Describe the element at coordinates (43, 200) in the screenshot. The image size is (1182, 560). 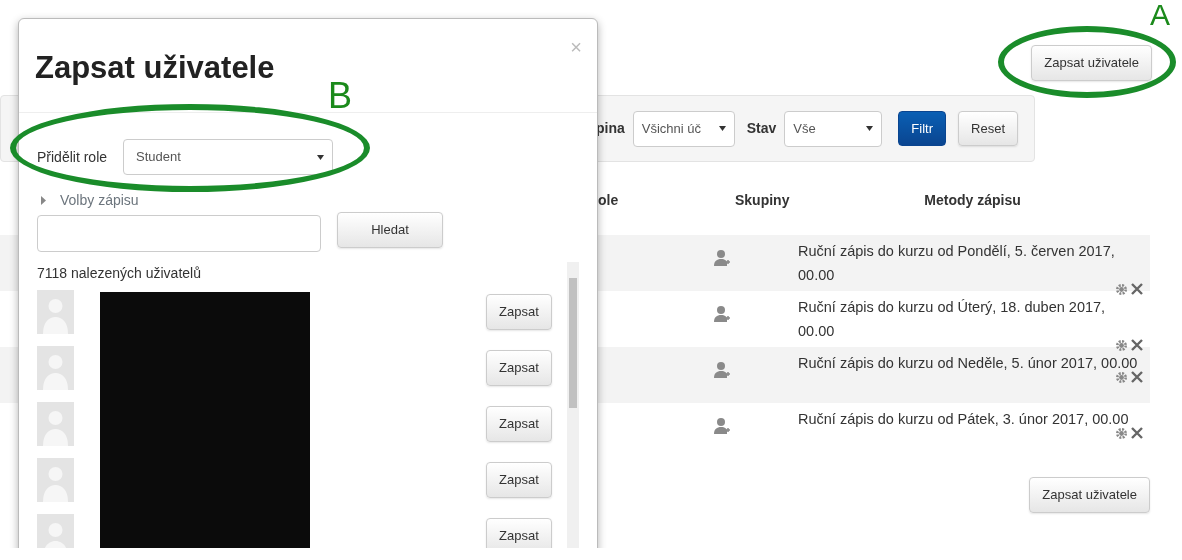
I see `expand-triangle-icon` at that location.